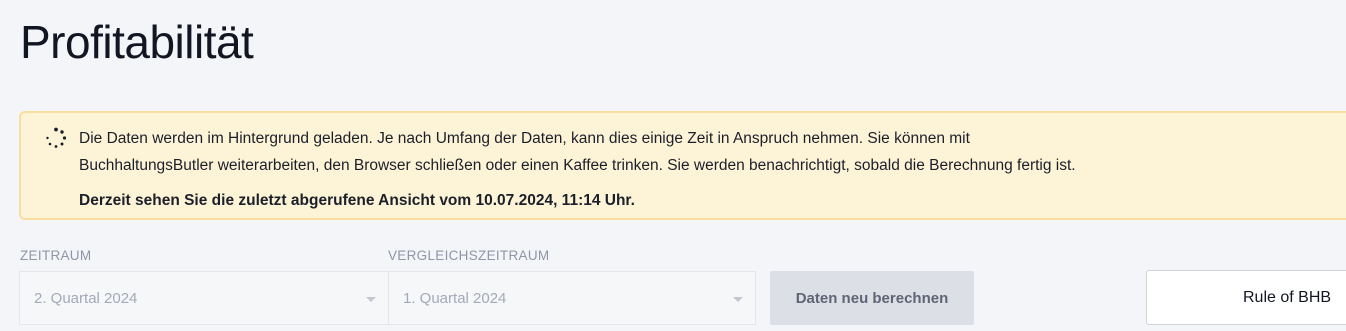 The width and height of the screenshot is (1346, 331). I want to click on comparison-period-select: 1. Quartal 2024, so click(572, 298).